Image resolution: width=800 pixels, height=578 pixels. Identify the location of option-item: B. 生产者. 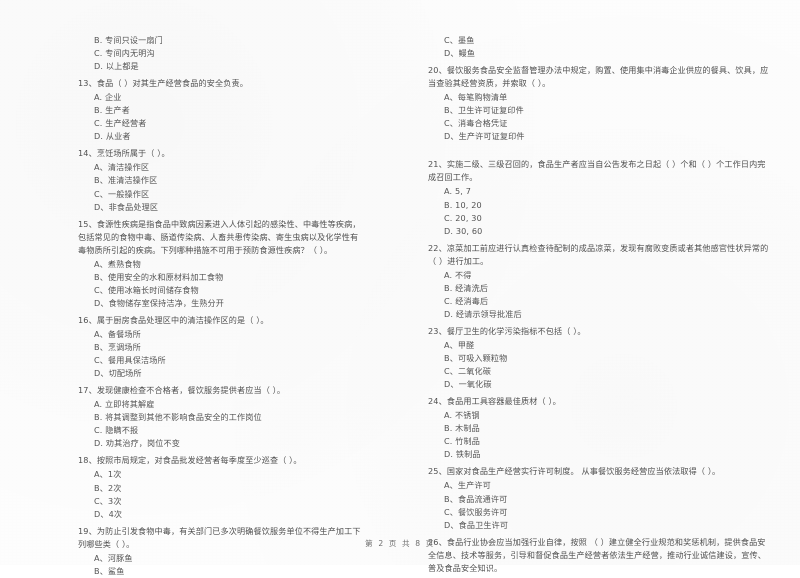
(112, 110).